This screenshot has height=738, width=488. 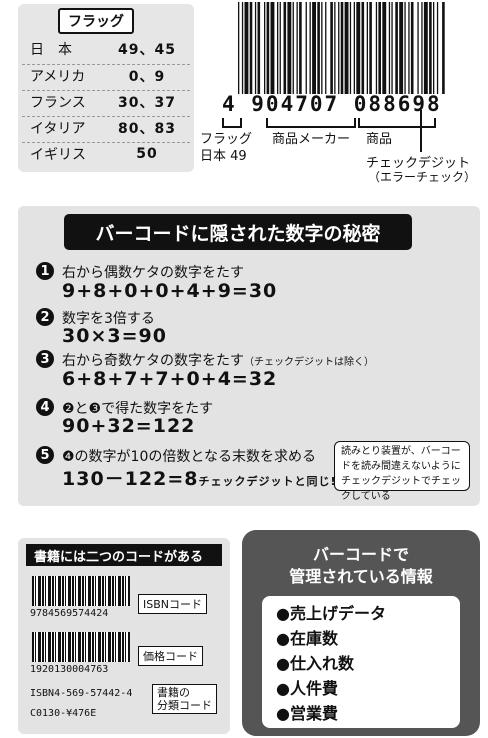 I want to click on step-note: （チェックデジットは除く）, so click(x=309, y=362).